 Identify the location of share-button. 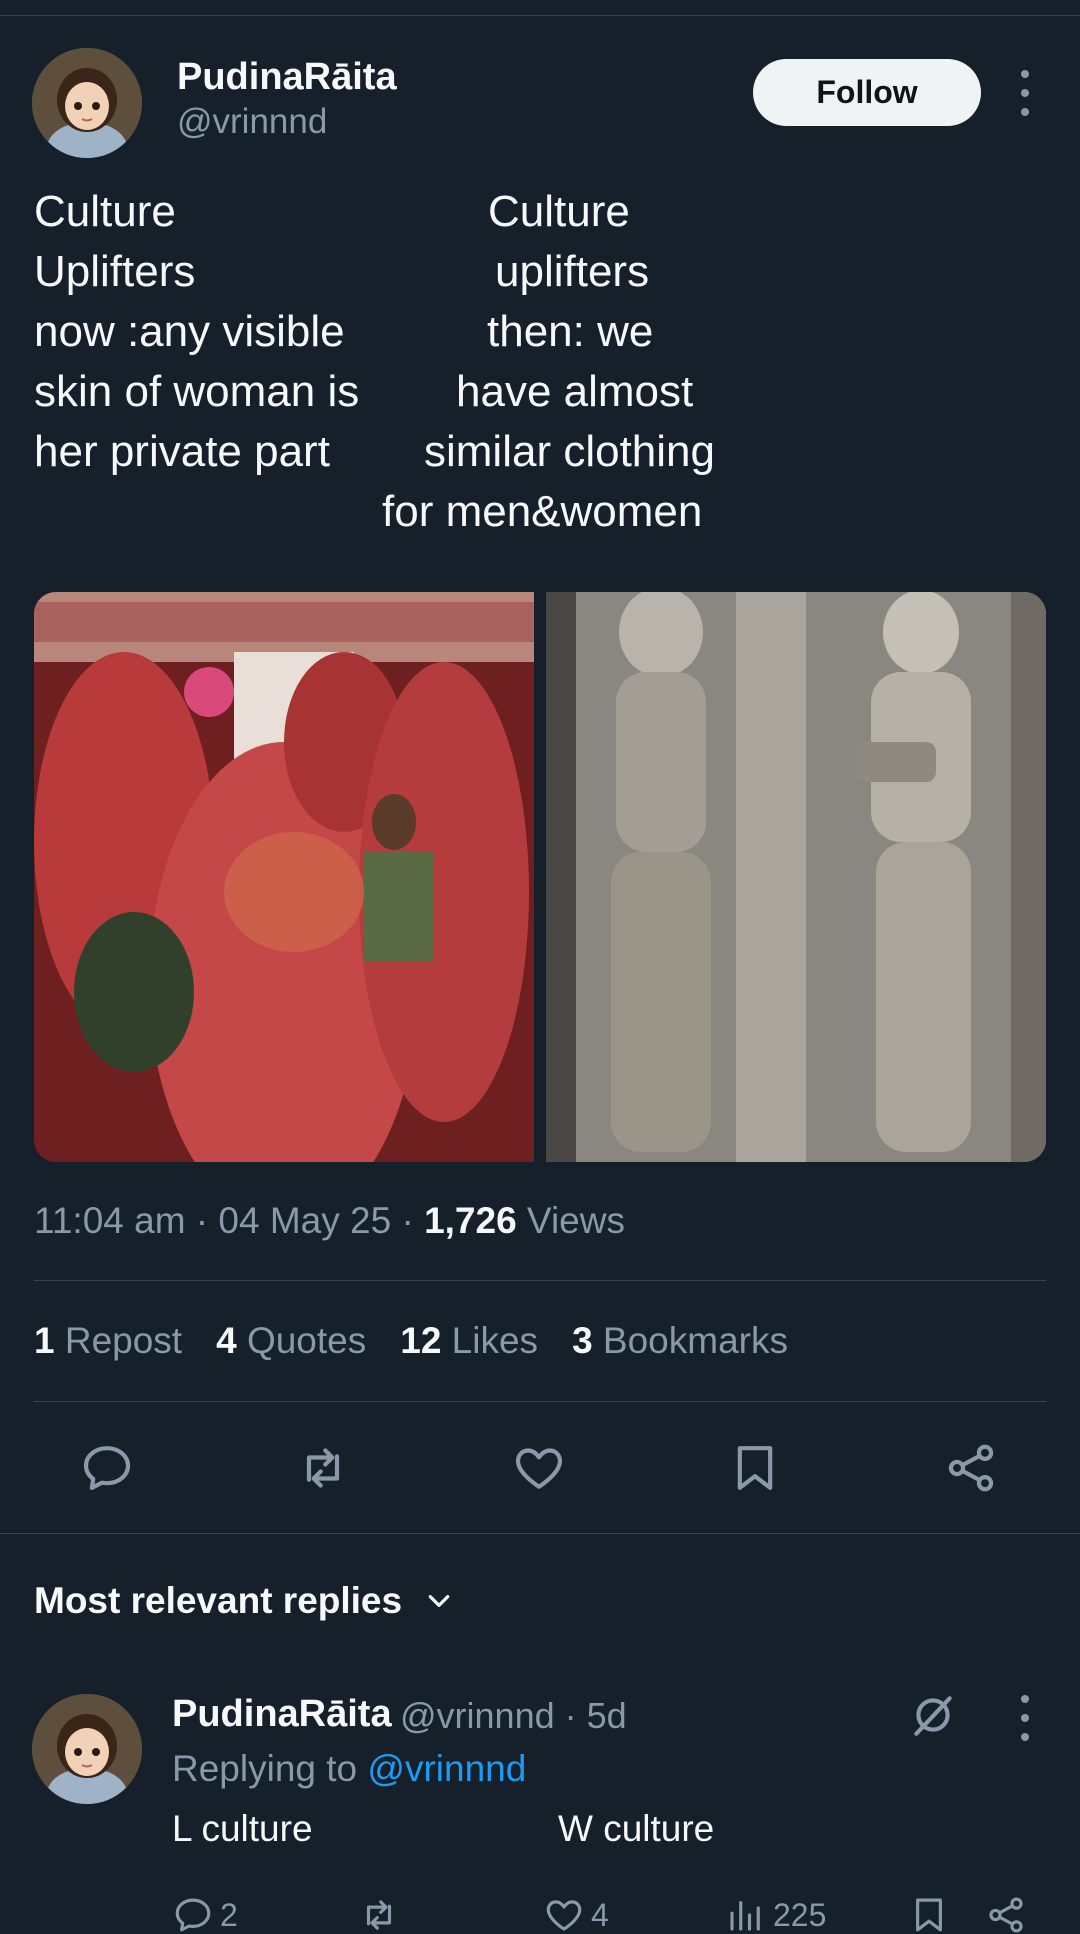
(971, 1468).